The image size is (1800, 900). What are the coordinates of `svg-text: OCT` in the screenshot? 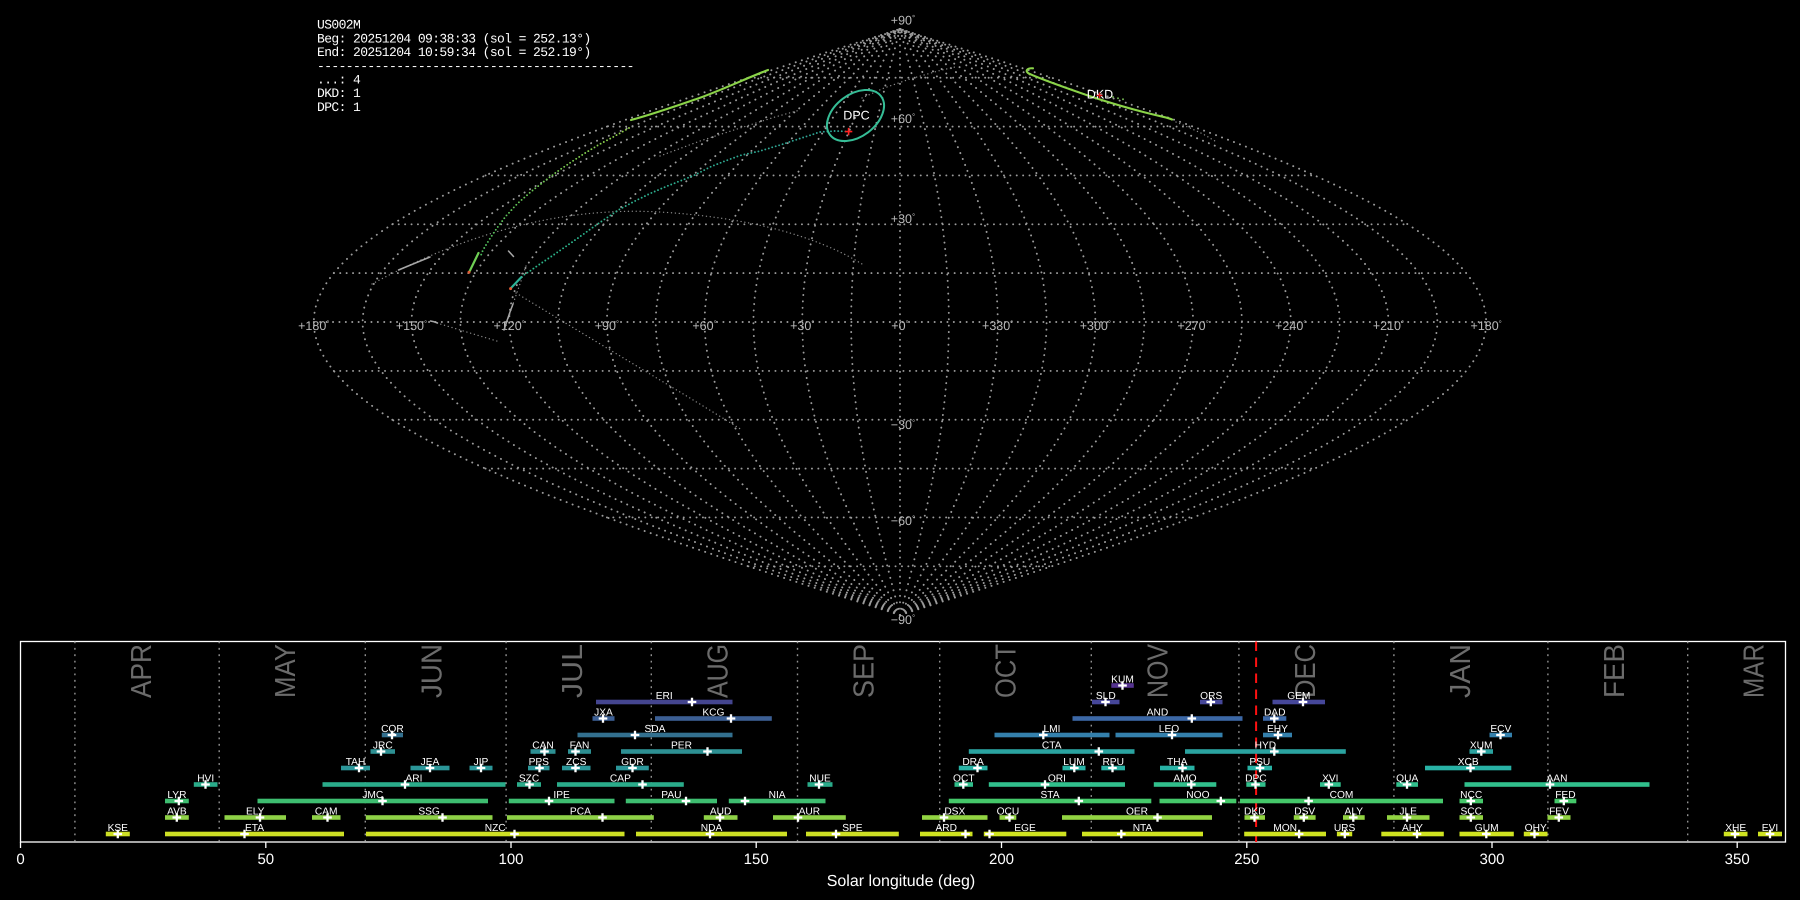 It's located at (964, 778).